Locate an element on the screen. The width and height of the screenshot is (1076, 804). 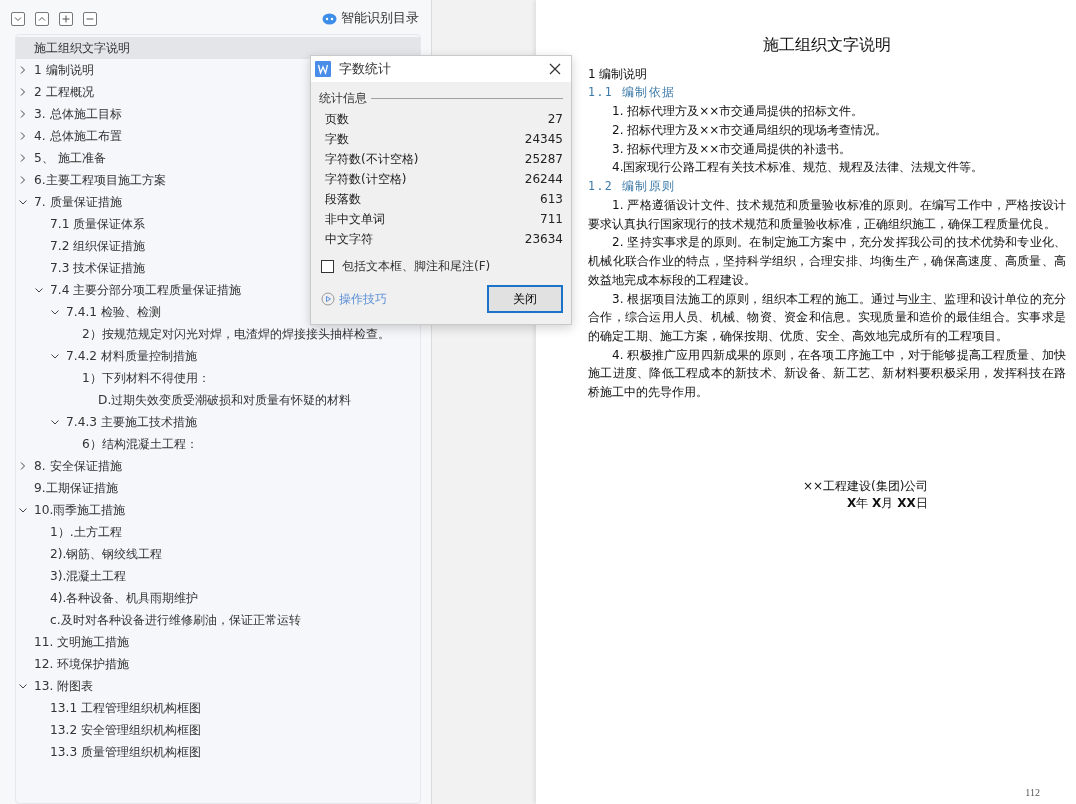
stat-value: 27 is located at coordinates (555, 119).